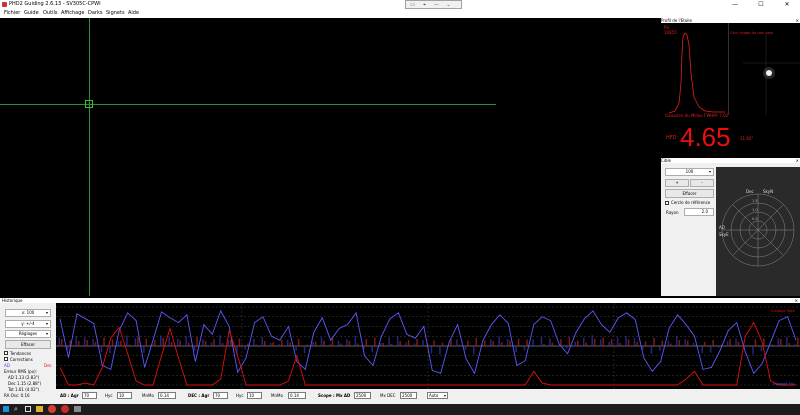 The width and height of the screenshot is (800, 415). What do you see at coordinates (728, 69) in the screenshot?
I see `profile-divider` at bounding box center [728, 69].